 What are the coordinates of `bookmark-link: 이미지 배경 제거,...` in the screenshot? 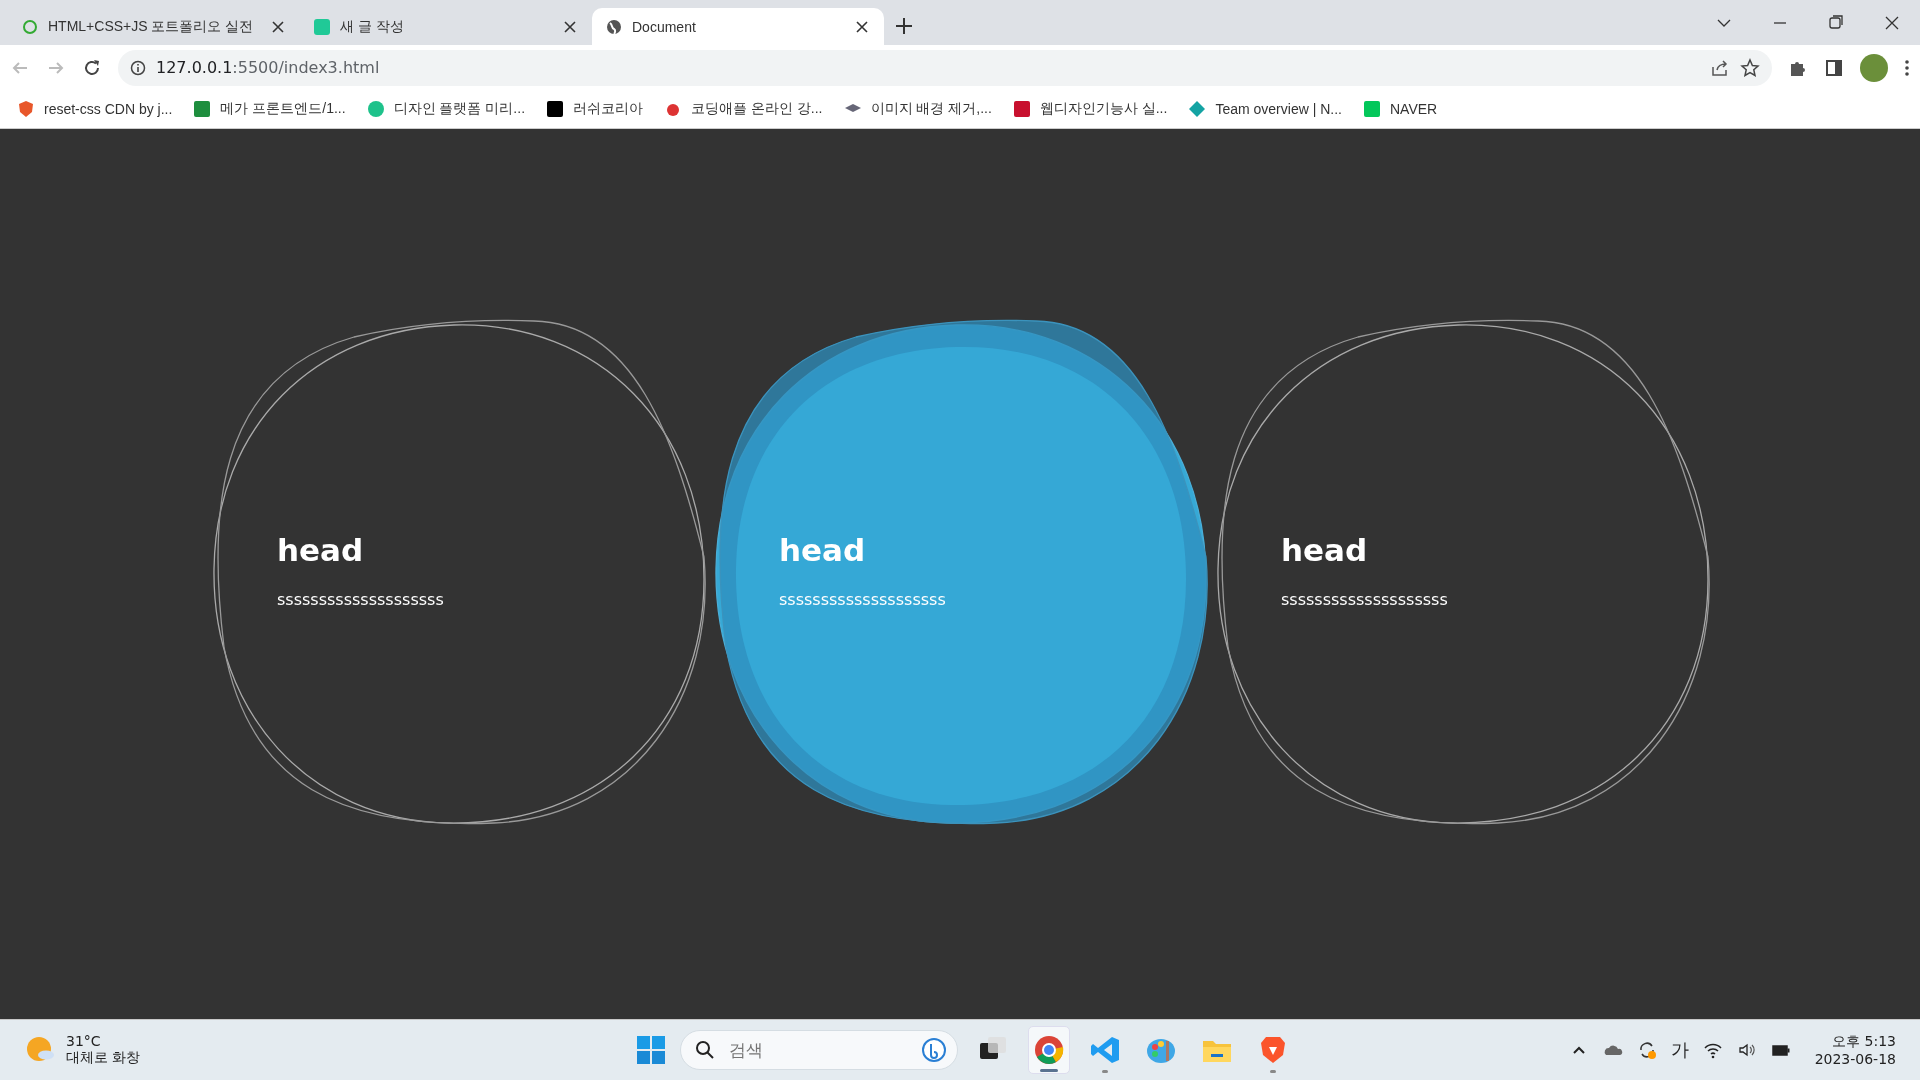 It's located at (918, 109).